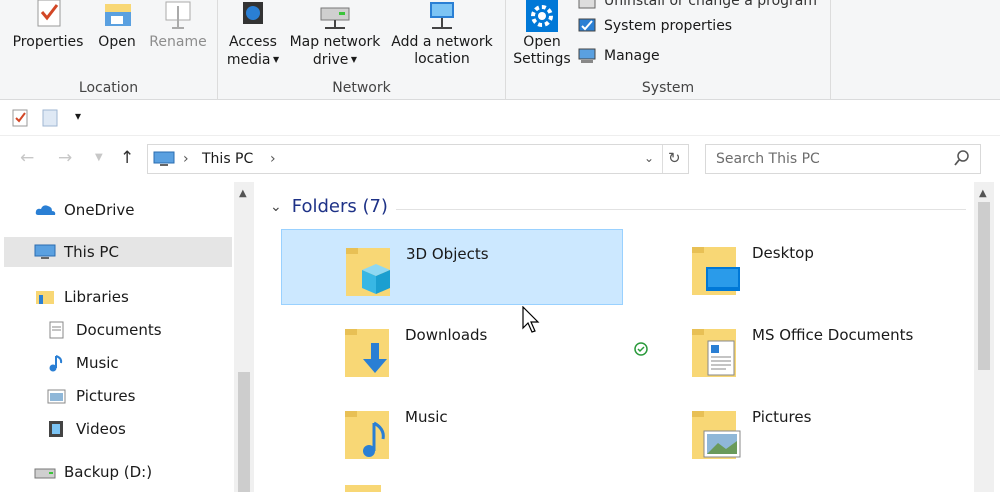  I want to click on back-arrow-icon: ←, so click(27, 158).